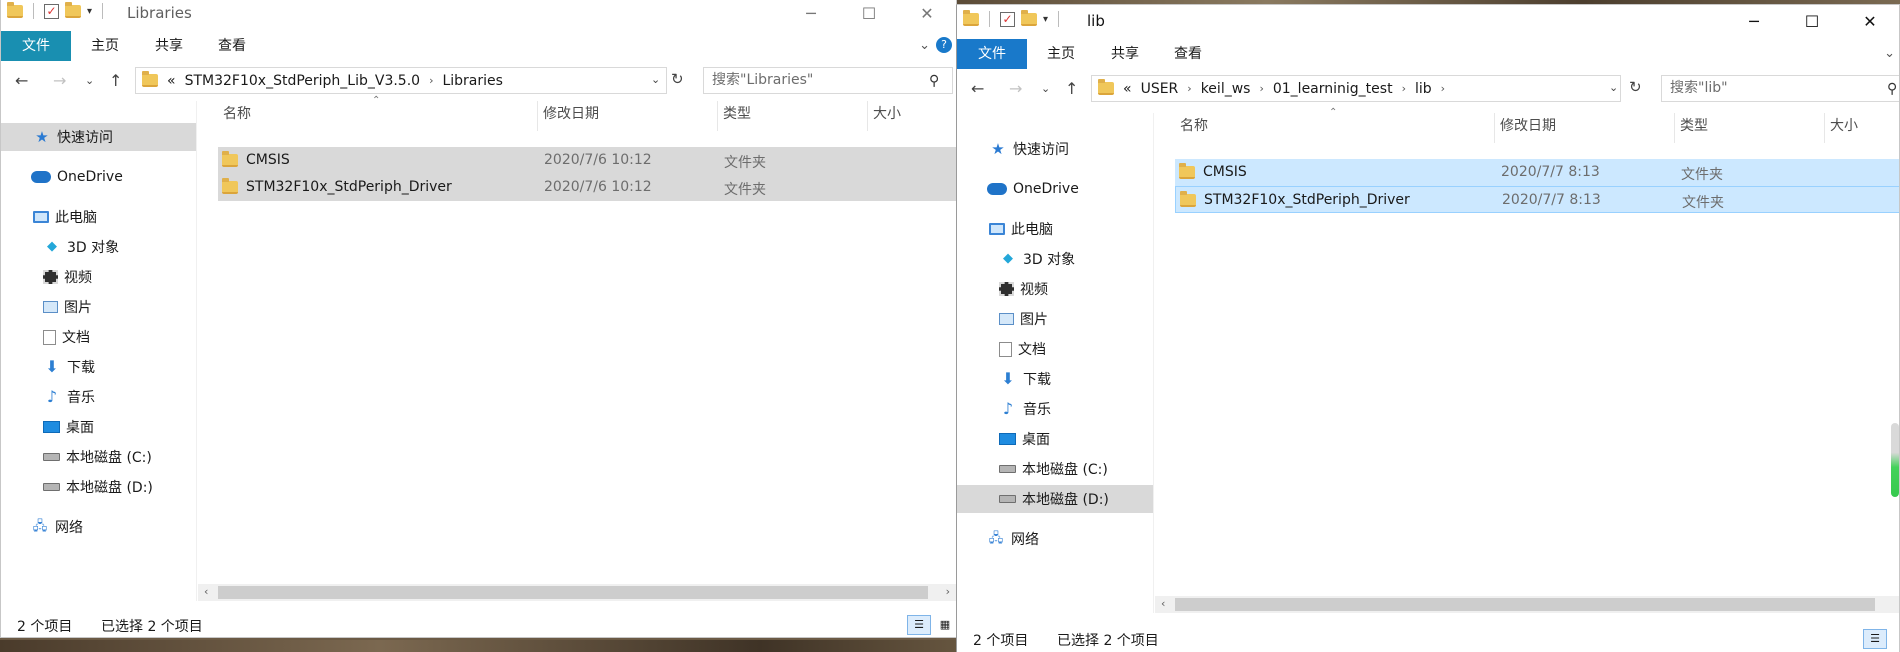  Describe the element at coordinates (948, 591) in the screenshot. I see `scroll-right-icon: ›` at that location.